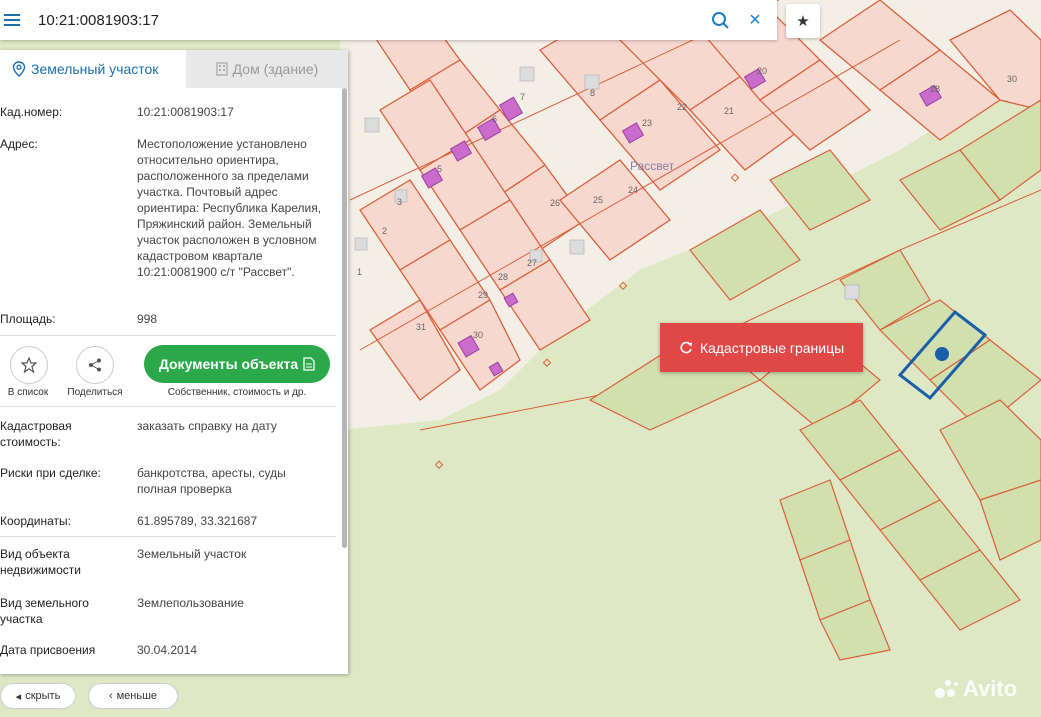  What do you see at coordinates (946, 689) in the screenshot?
I see `avito-logo-icon` at bounding box center [946, 689].